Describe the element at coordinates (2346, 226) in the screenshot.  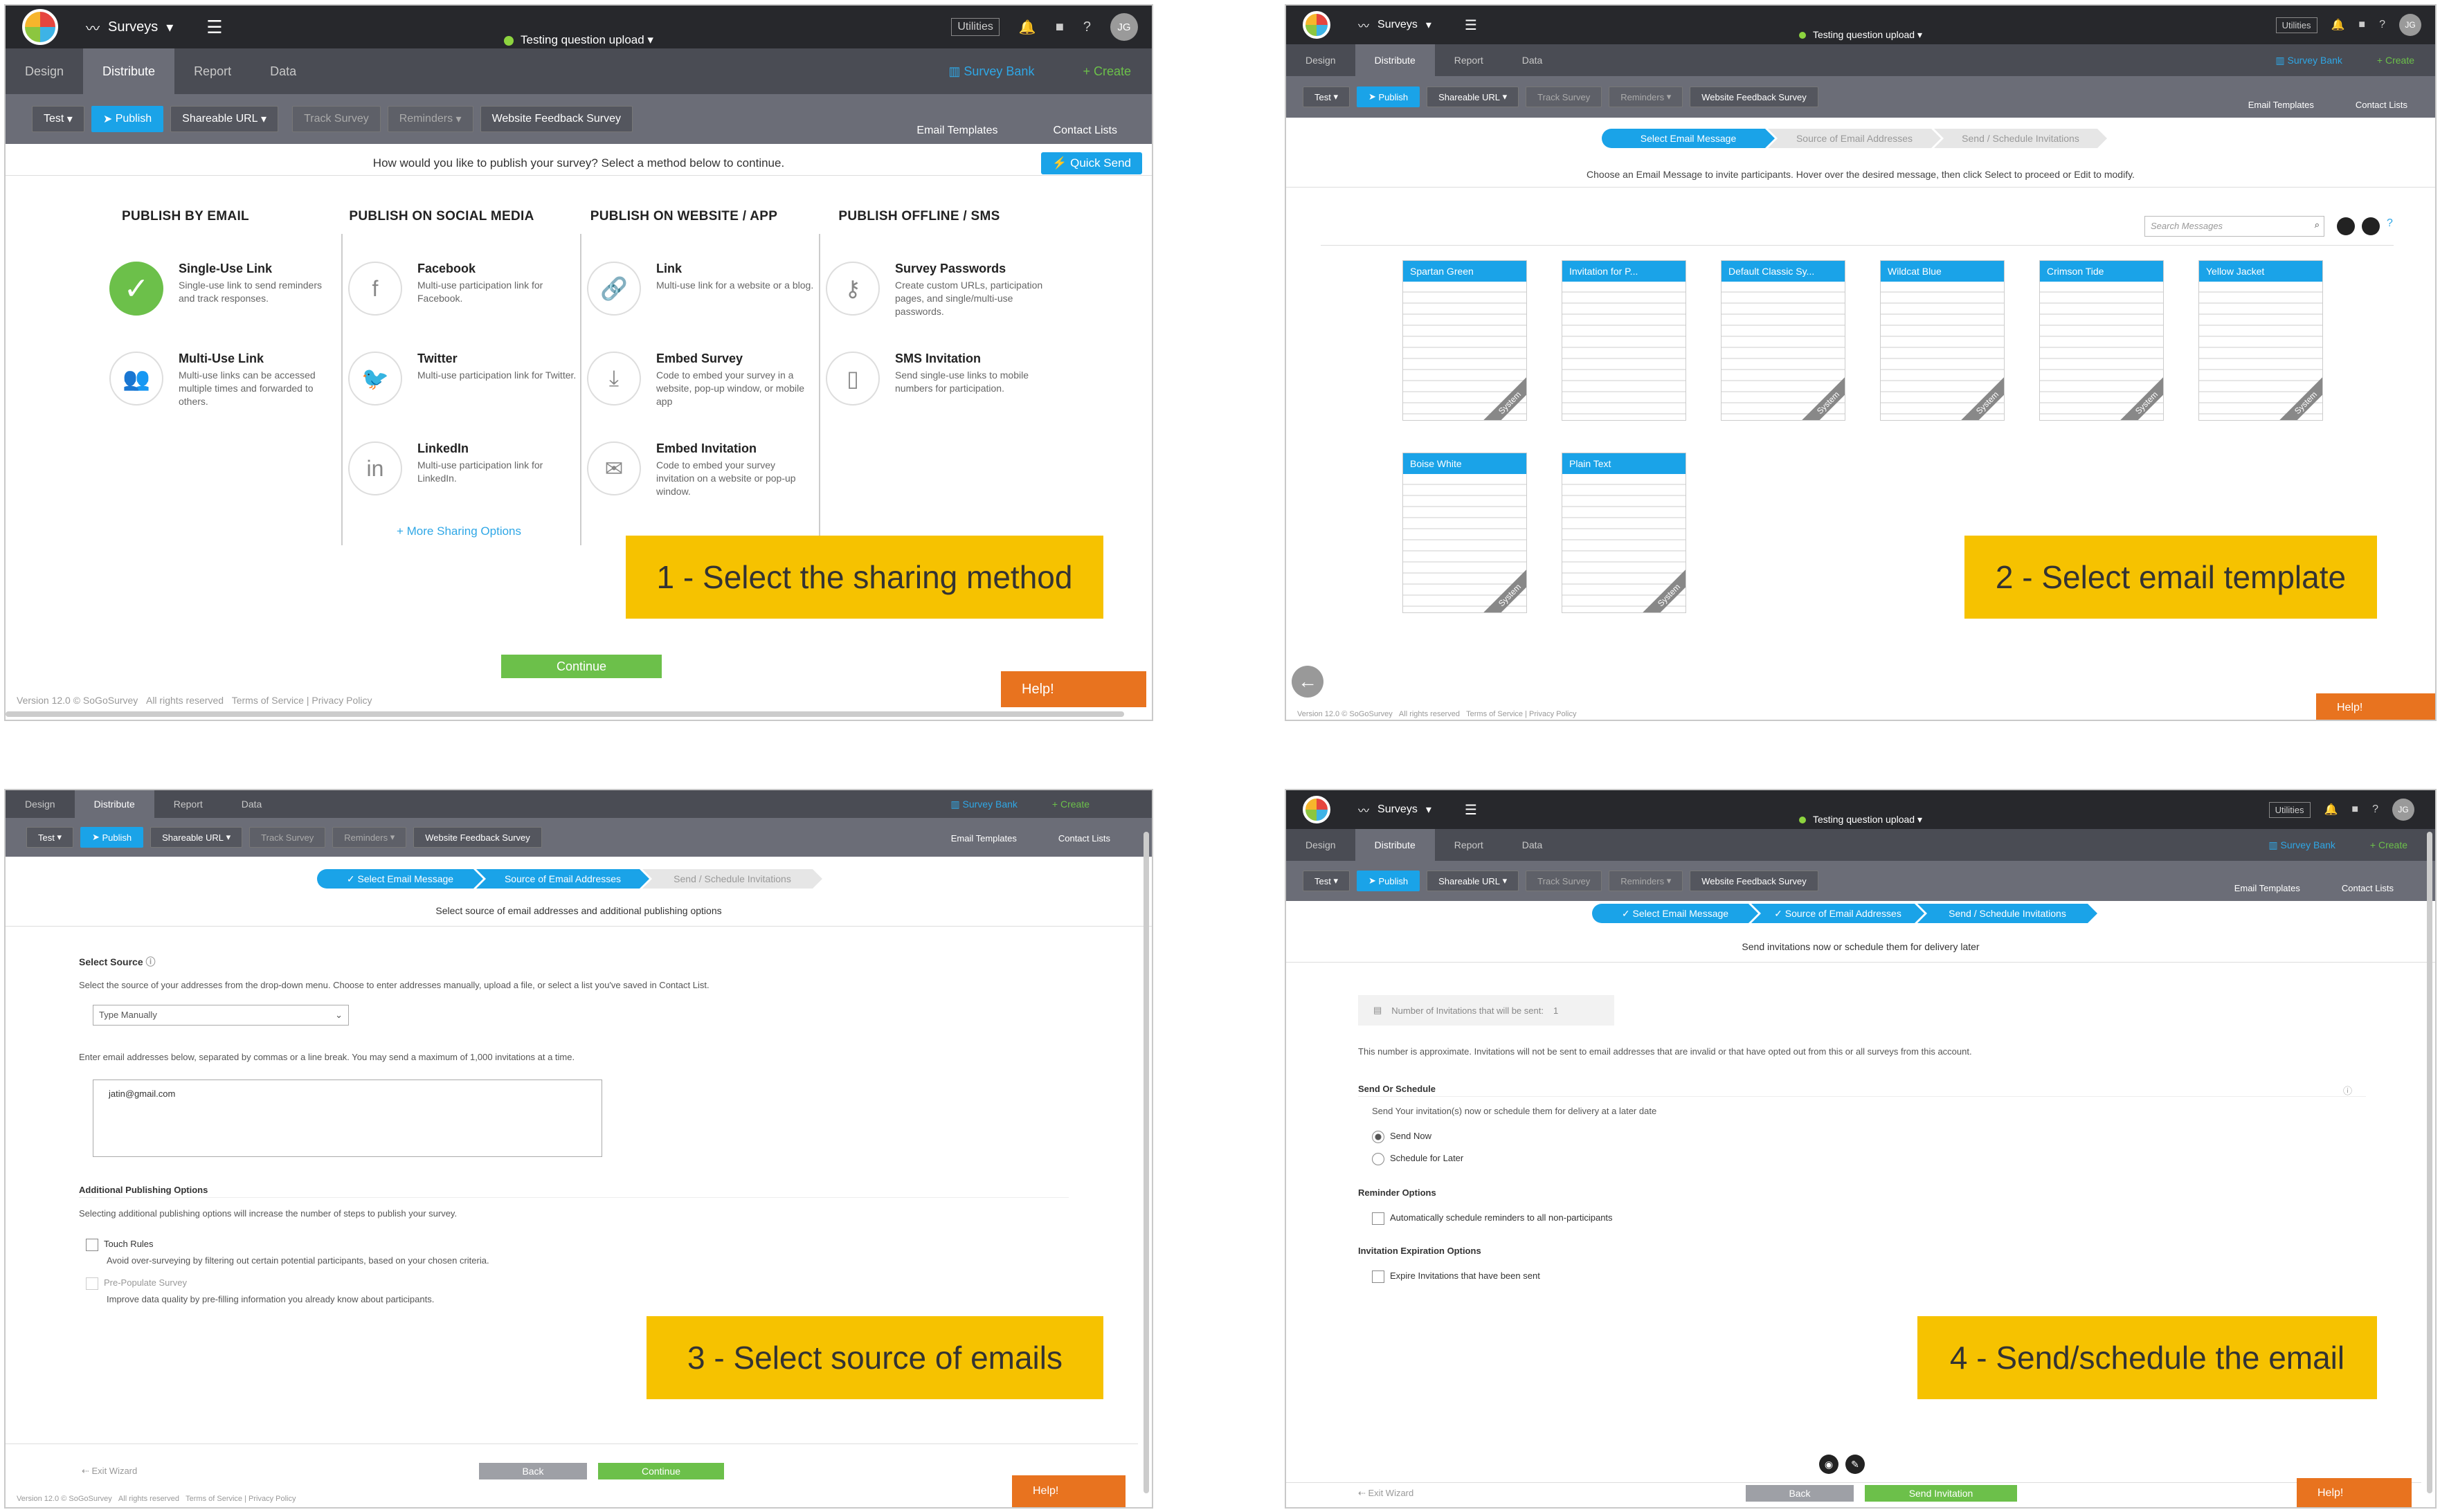
I see `settings-icon` at that location.